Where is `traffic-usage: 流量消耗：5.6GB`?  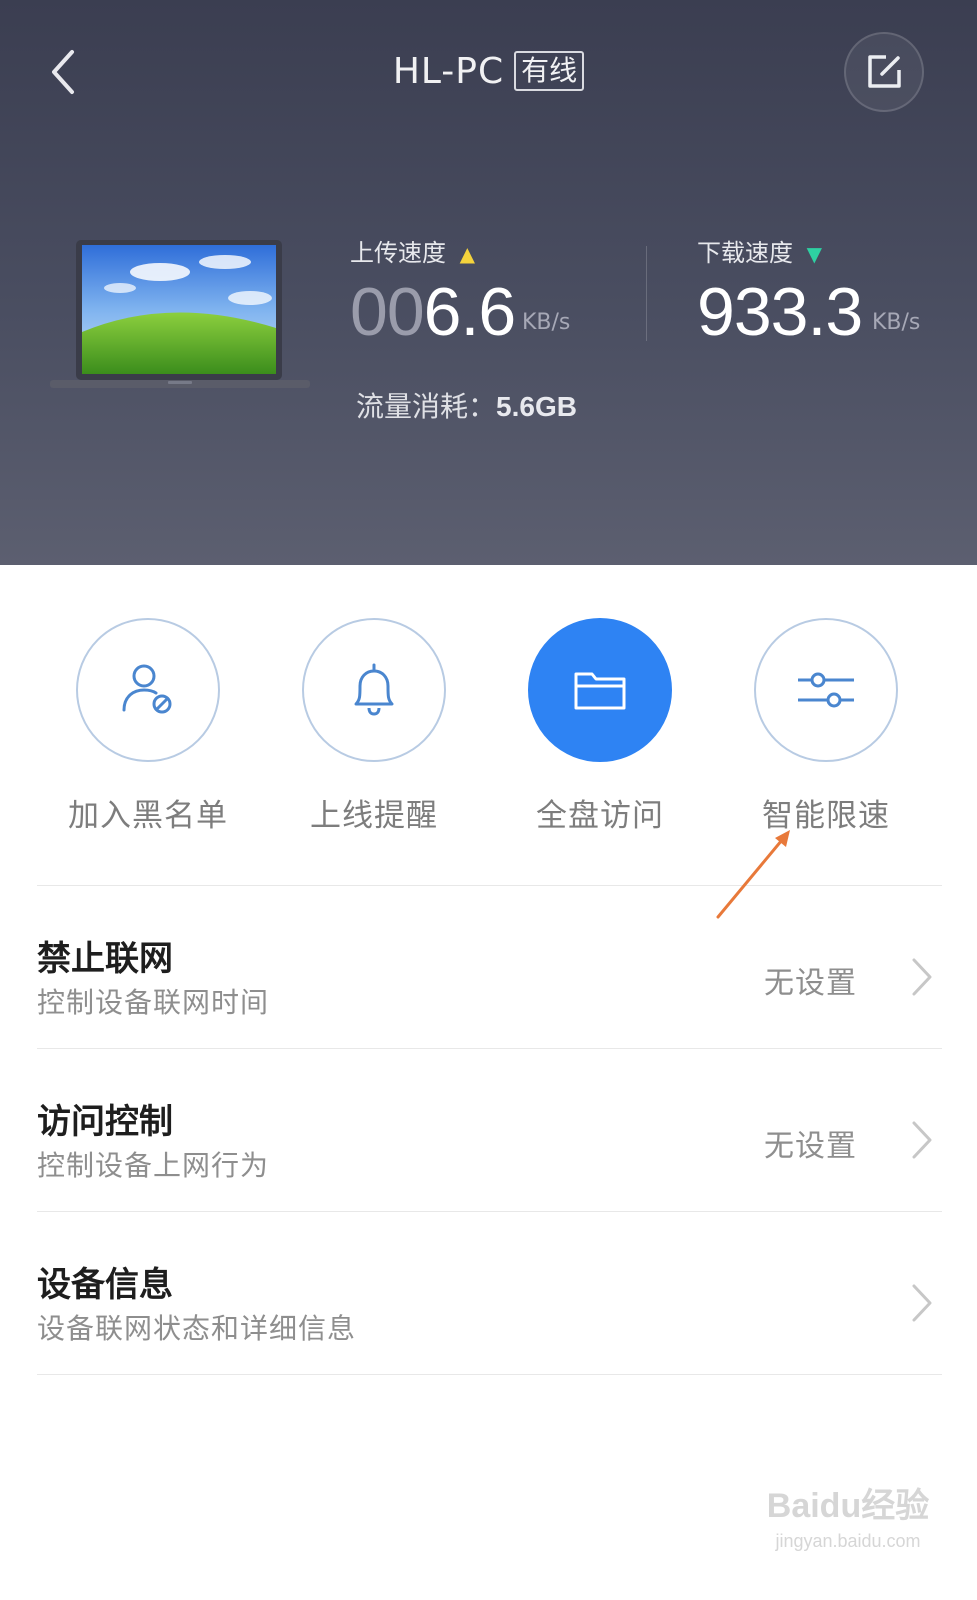 traffic-usage: 流量消耗：5.6GB is located at coordinates (466, 405).